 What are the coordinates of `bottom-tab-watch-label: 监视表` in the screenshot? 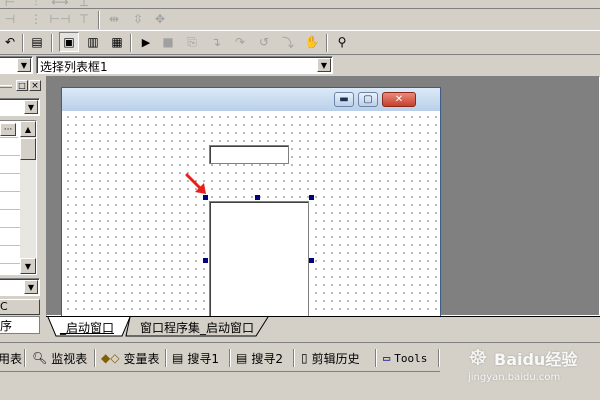 It's located at (69, 358).